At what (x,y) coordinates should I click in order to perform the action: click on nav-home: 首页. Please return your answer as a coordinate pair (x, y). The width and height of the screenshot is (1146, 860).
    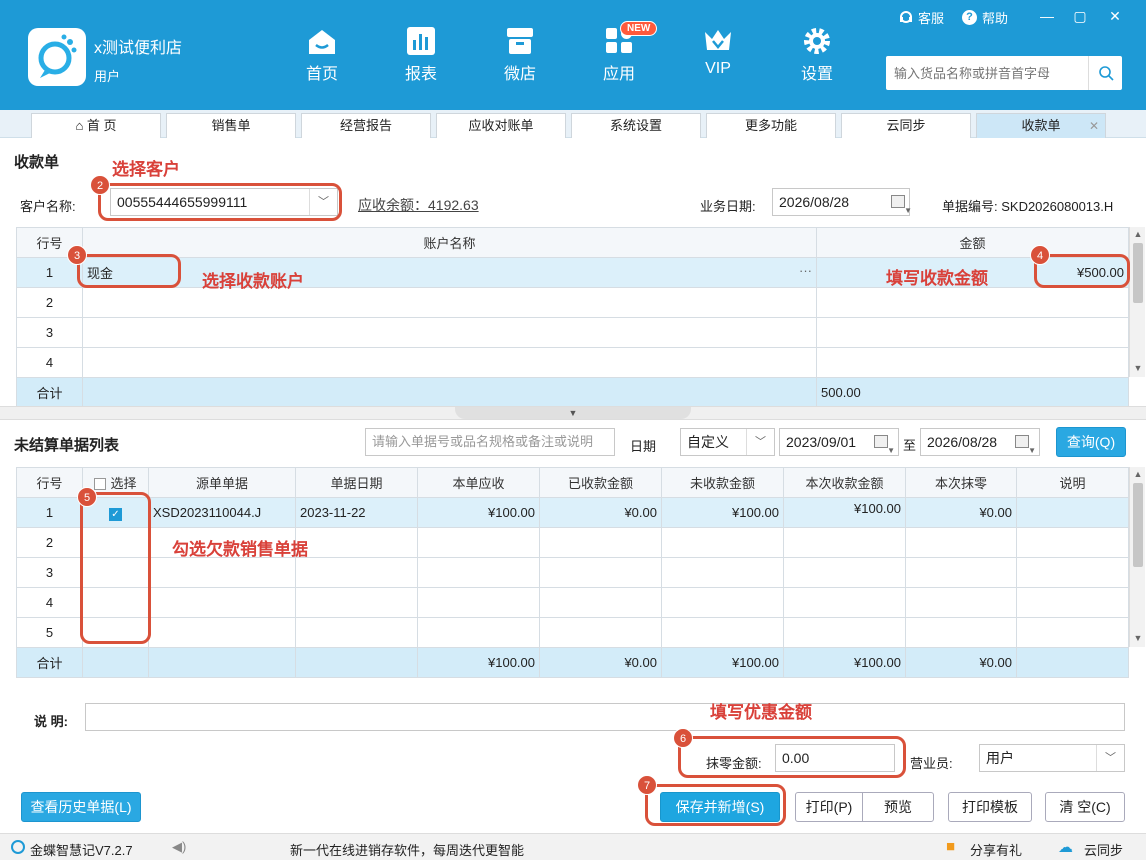
    Looking at the image, I should click on (322, 55).